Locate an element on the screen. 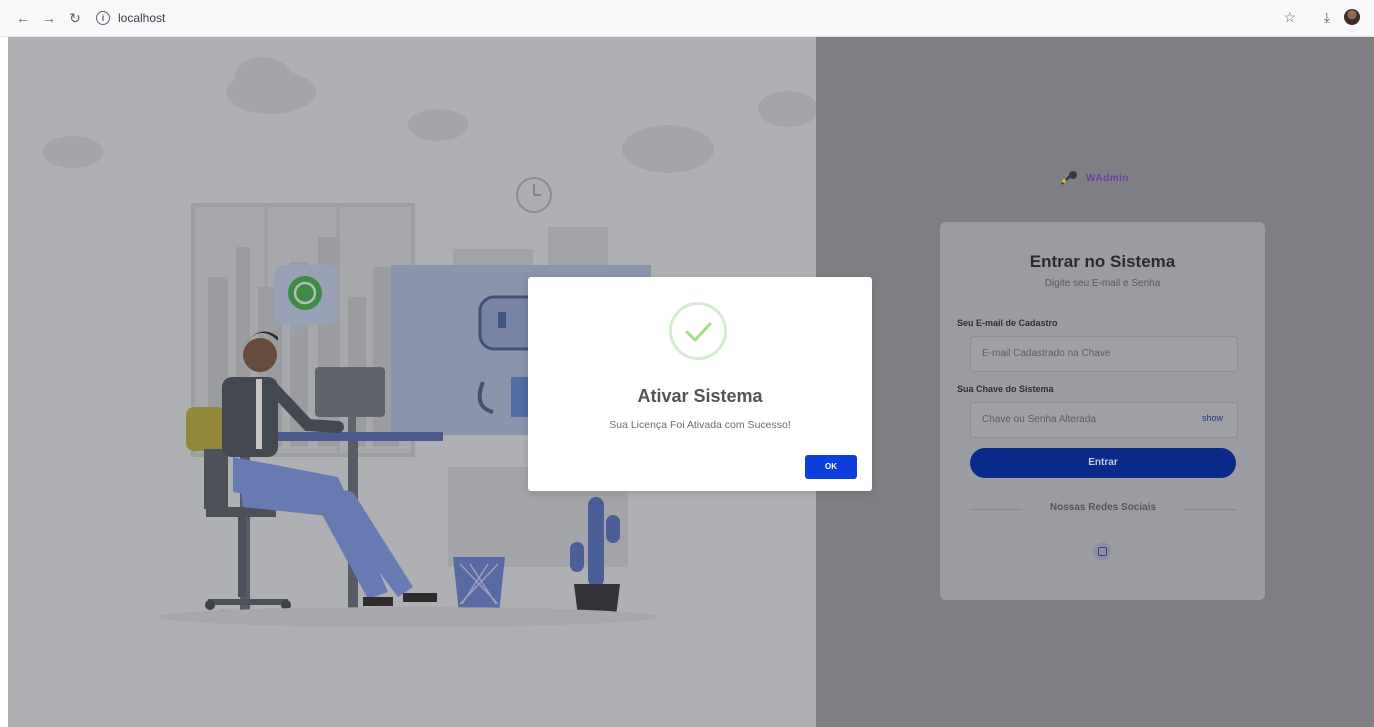  email-label: Seu E-mail de Cadastro is located at coordinates (1007, 323).